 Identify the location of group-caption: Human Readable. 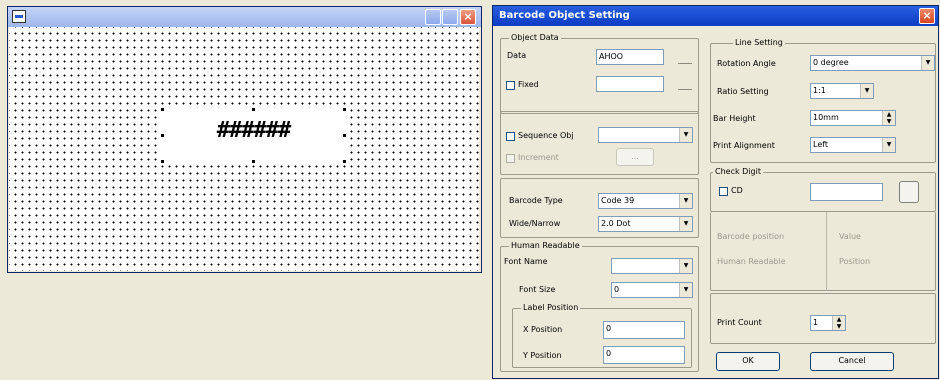
(545, 245).